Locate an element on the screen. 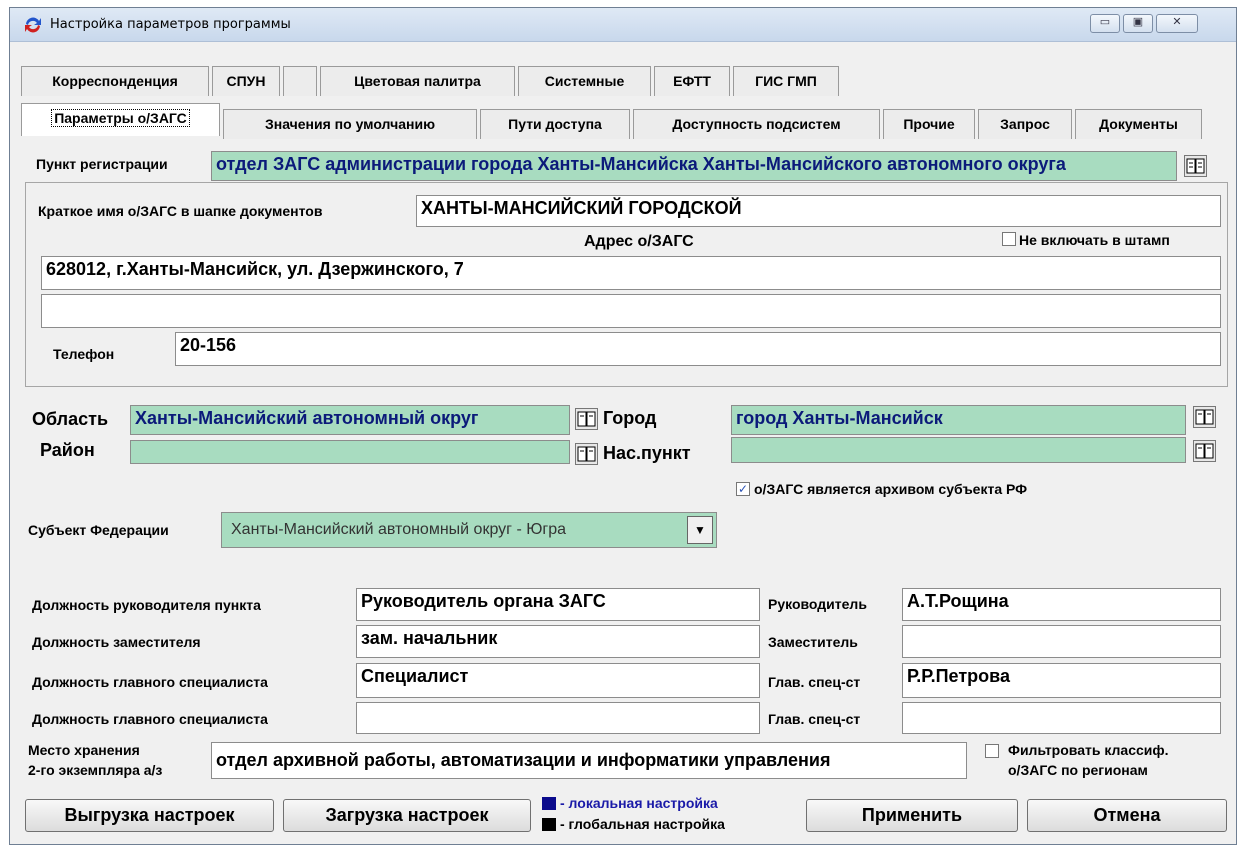  phone-field: 20-156 is located at coordinates (698, 349).